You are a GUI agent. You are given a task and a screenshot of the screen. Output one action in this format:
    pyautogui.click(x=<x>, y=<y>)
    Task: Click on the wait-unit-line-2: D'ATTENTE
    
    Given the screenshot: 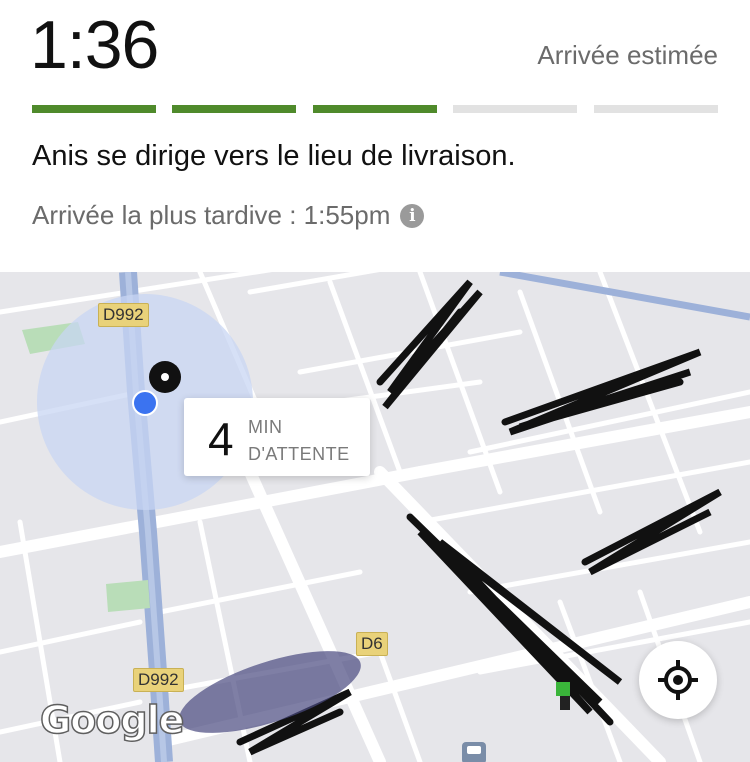 What is the action you would take?
    pyautogui.click(x=299, y=454)
    